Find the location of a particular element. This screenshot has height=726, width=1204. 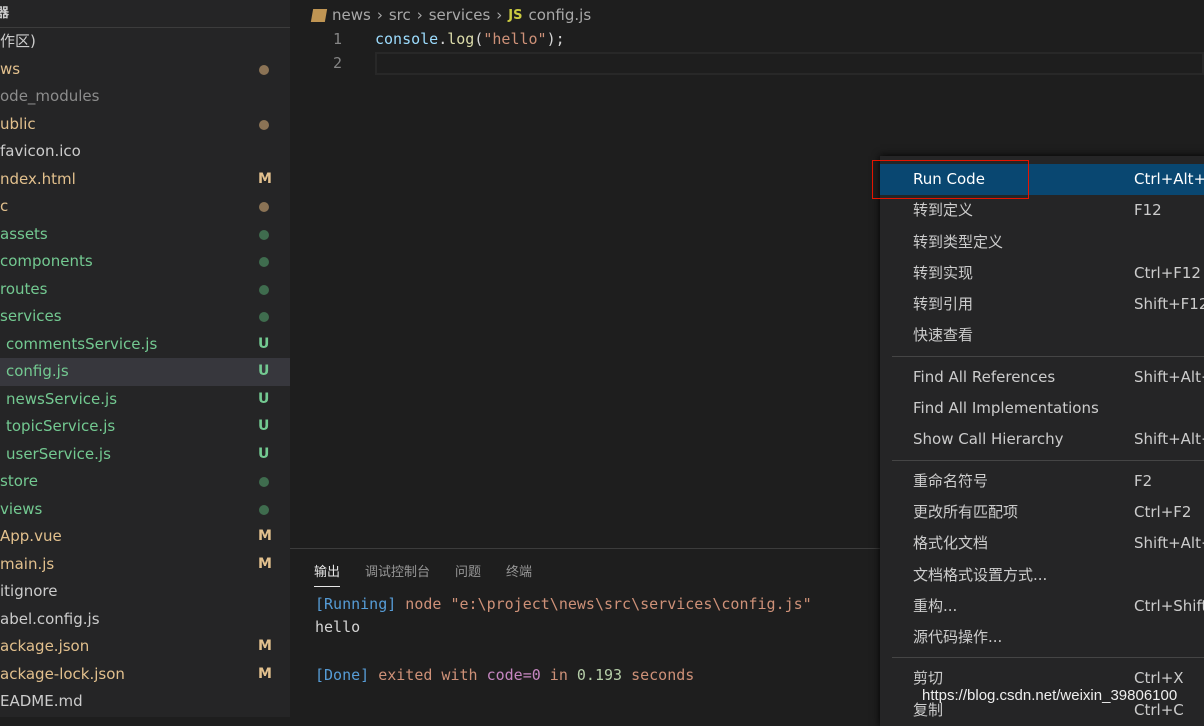

tree-item: ackage-lock.json M is located at coordinates (145, 675).